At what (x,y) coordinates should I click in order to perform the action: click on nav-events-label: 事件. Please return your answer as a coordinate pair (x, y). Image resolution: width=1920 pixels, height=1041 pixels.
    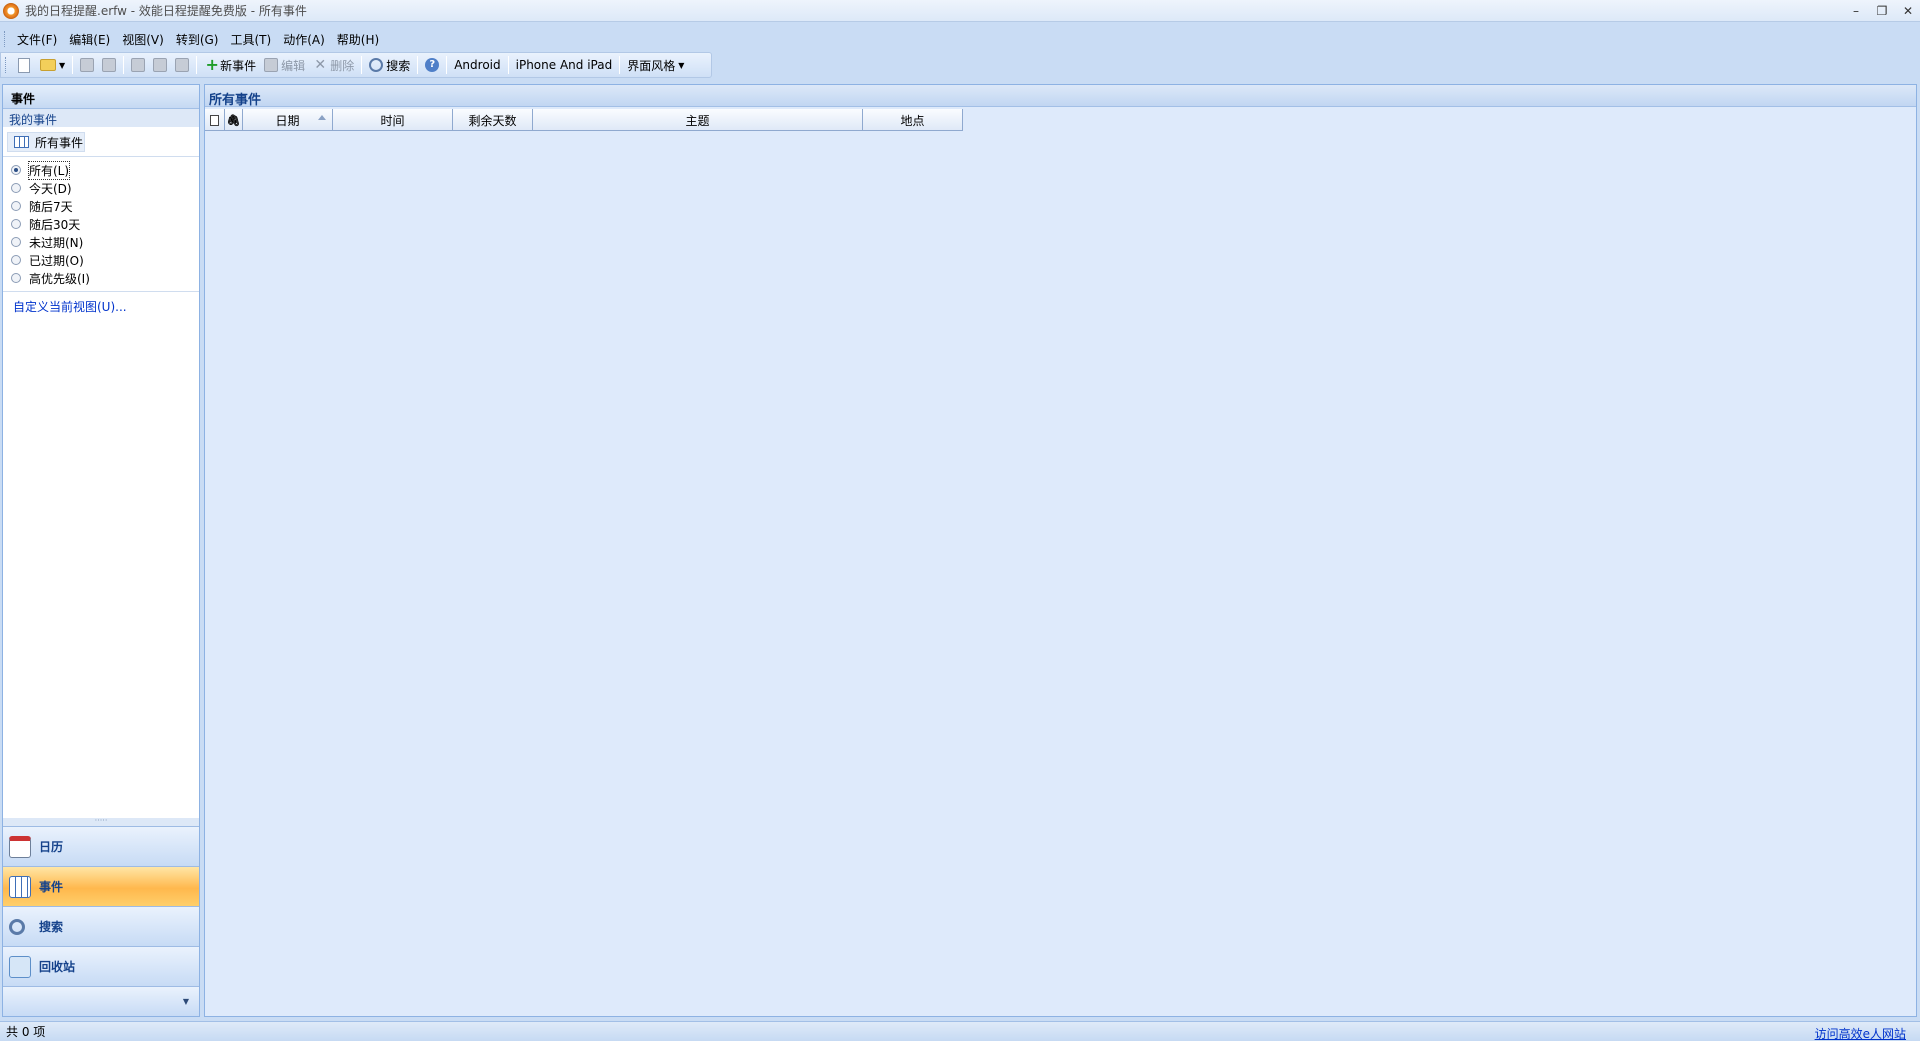
    Looking at the image, I should click on (51, 887).